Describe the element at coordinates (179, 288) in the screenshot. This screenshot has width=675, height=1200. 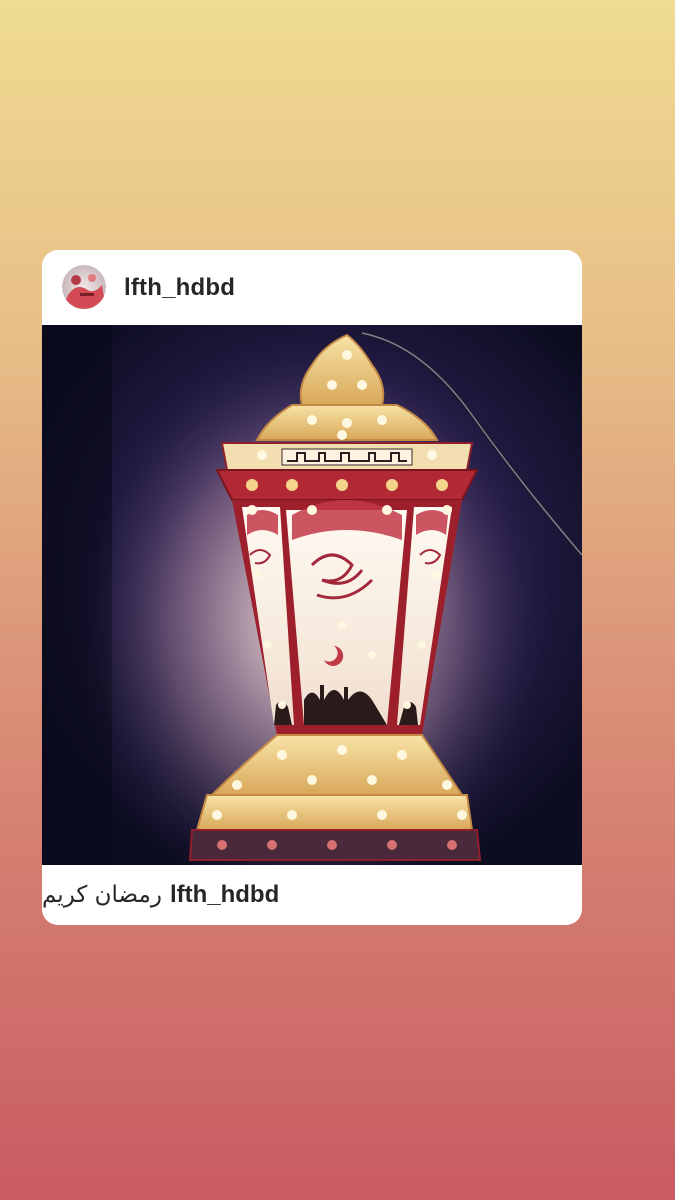
I see `header-username: lfth_hdbd` at that location.